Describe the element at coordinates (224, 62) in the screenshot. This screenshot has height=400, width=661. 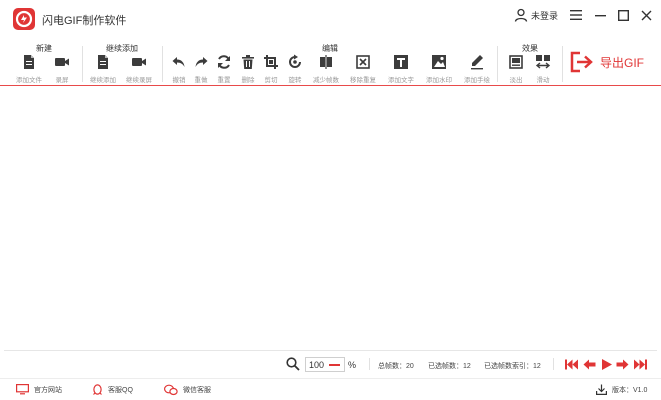
I see `refresh-icon` at that location.